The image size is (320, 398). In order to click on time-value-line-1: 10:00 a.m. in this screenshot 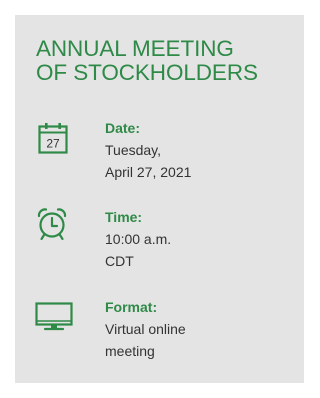, I will do `click(138, 239)`.